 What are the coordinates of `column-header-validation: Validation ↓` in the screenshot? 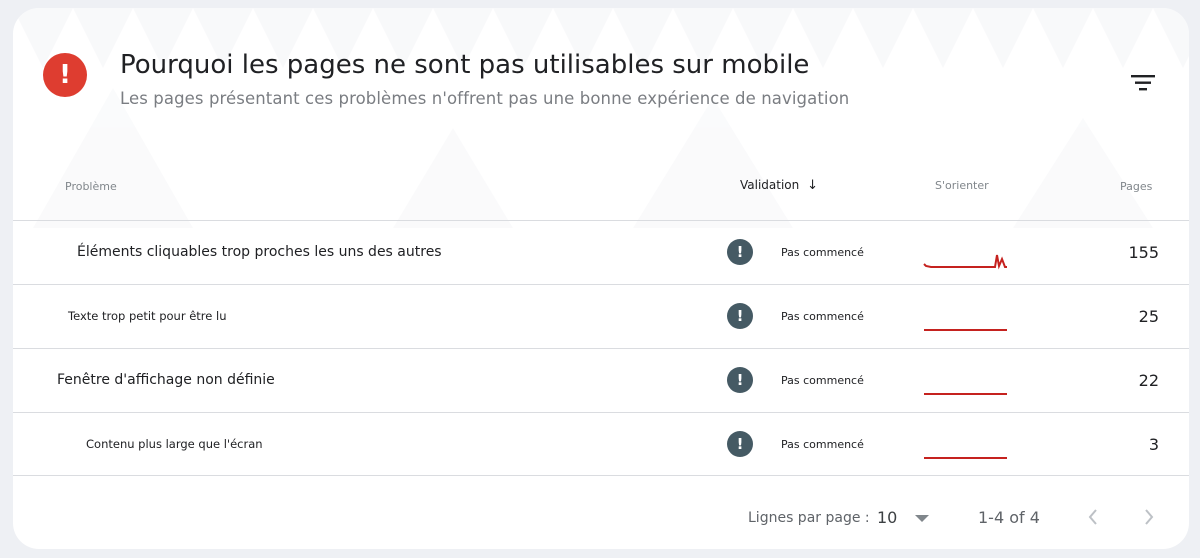 It's located at (779, 185).